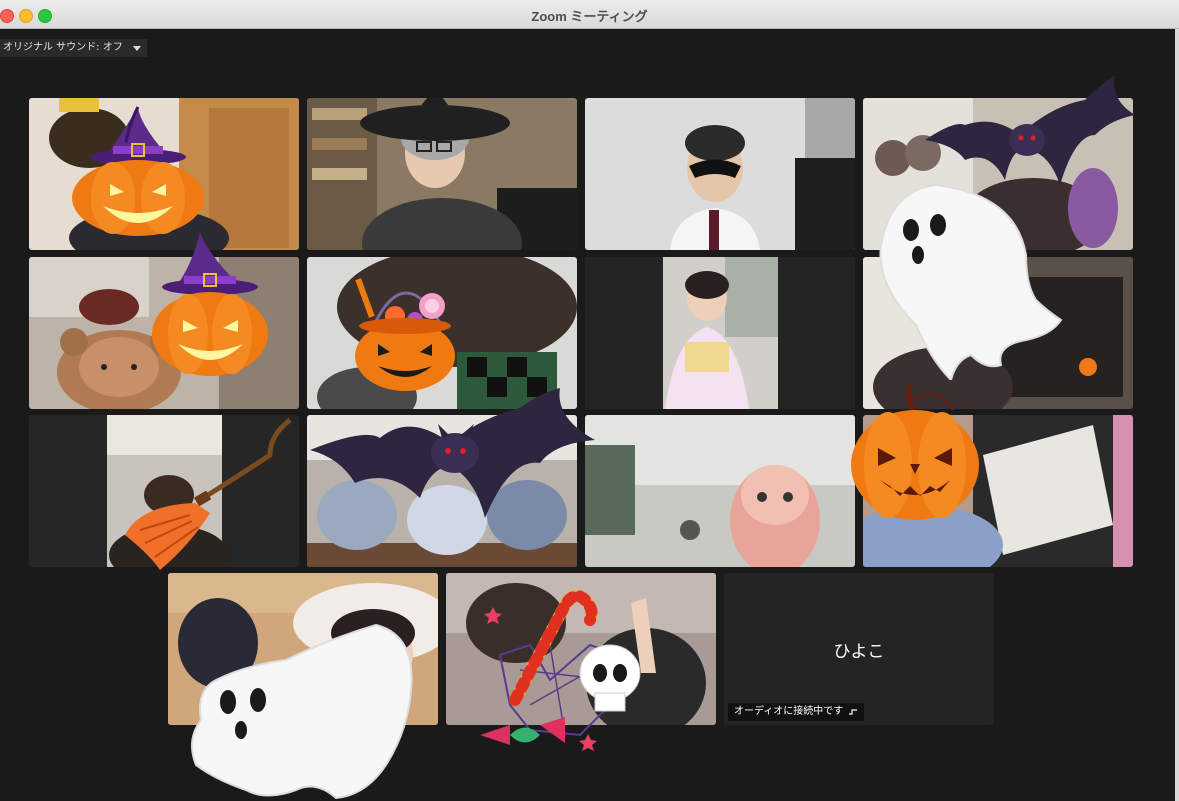 Image resolution: width=1179 pixels, height=801 pixels. What do you see at coordinates (1177, 415) in the screenshot?
I see `window-edge` at bounding box center [1177, 415].